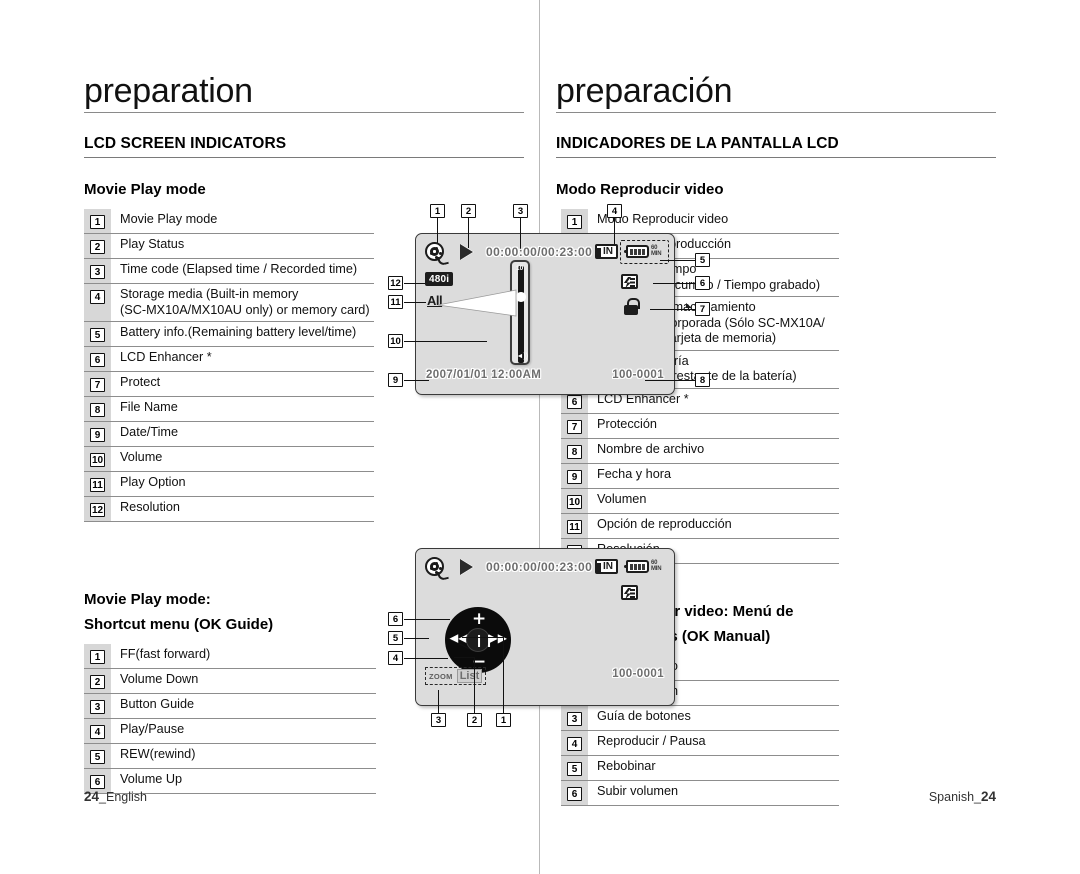  Describe the element at coordinates (242, 434) in the screenshot. I see `indicator-en-label: Date/Time` at that location.